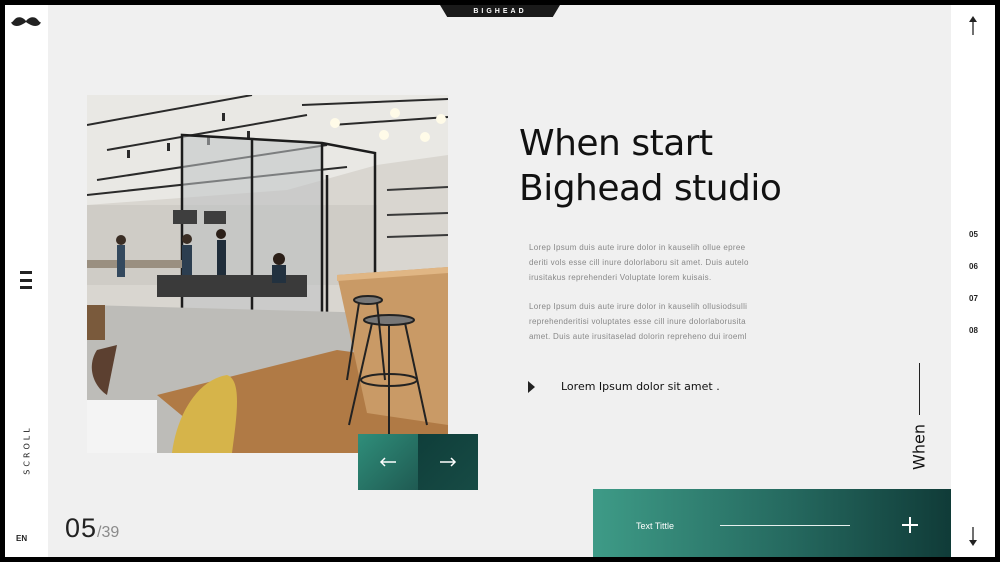 The image size is (1000, 562). I want to click on hamburger-icon, so click(26, 280).